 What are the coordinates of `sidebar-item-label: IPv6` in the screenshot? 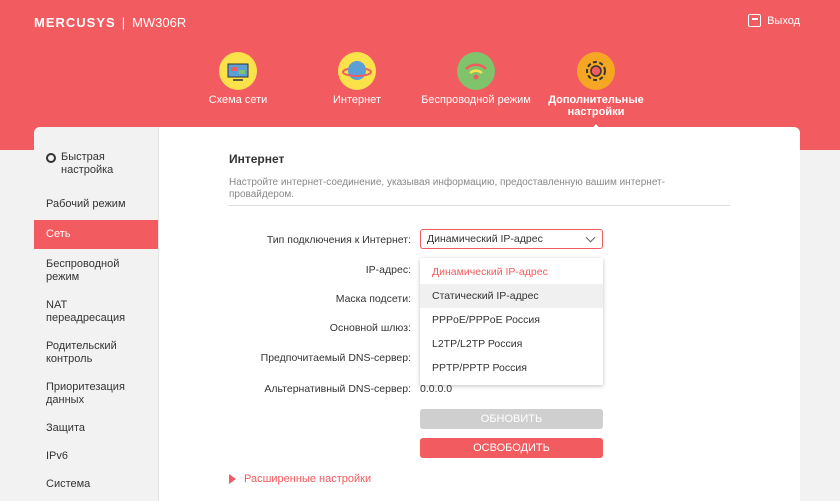 It's located at (57, 456).